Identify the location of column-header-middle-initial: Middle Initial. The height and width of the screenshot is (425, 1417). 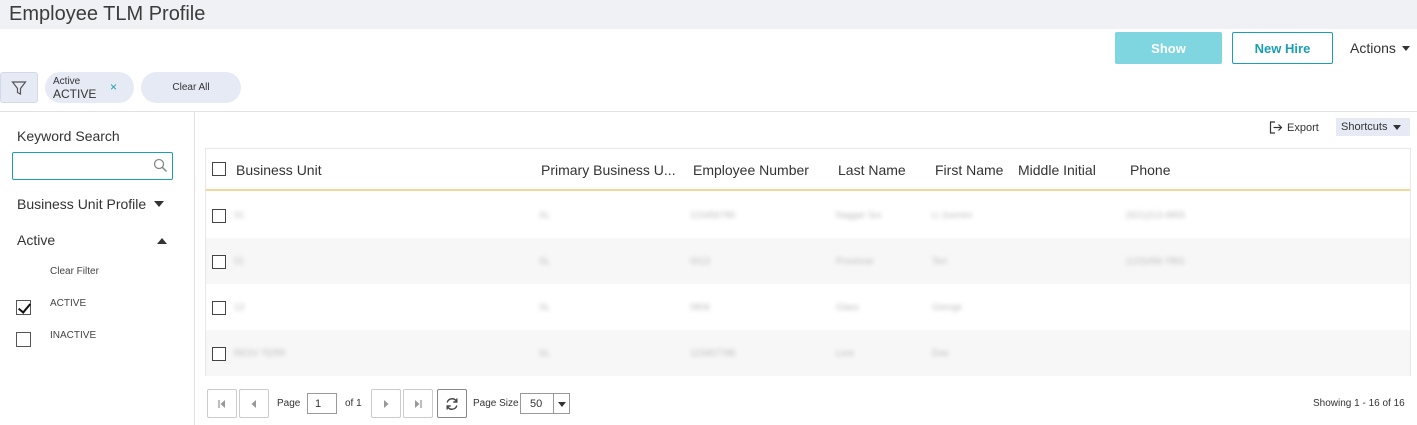
(1057, 170).